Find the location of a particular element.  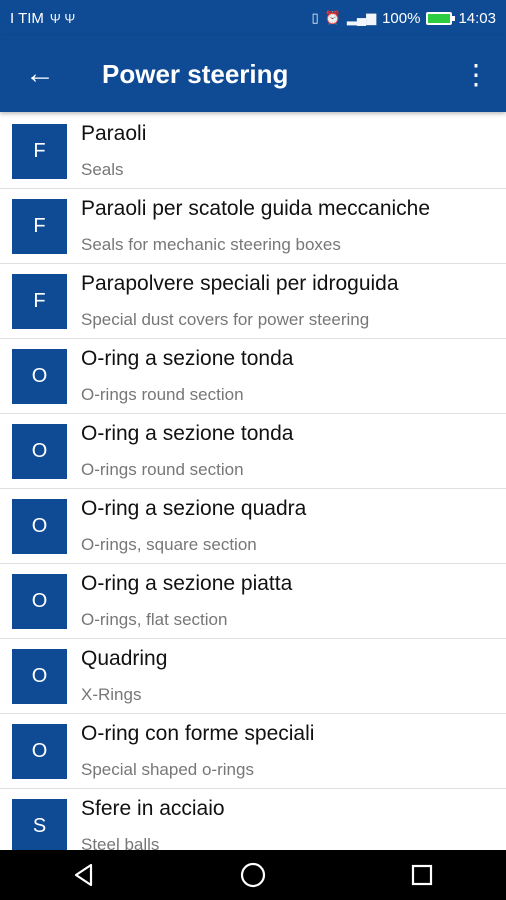

nav-recents-button is located at coordinates (422, 875).